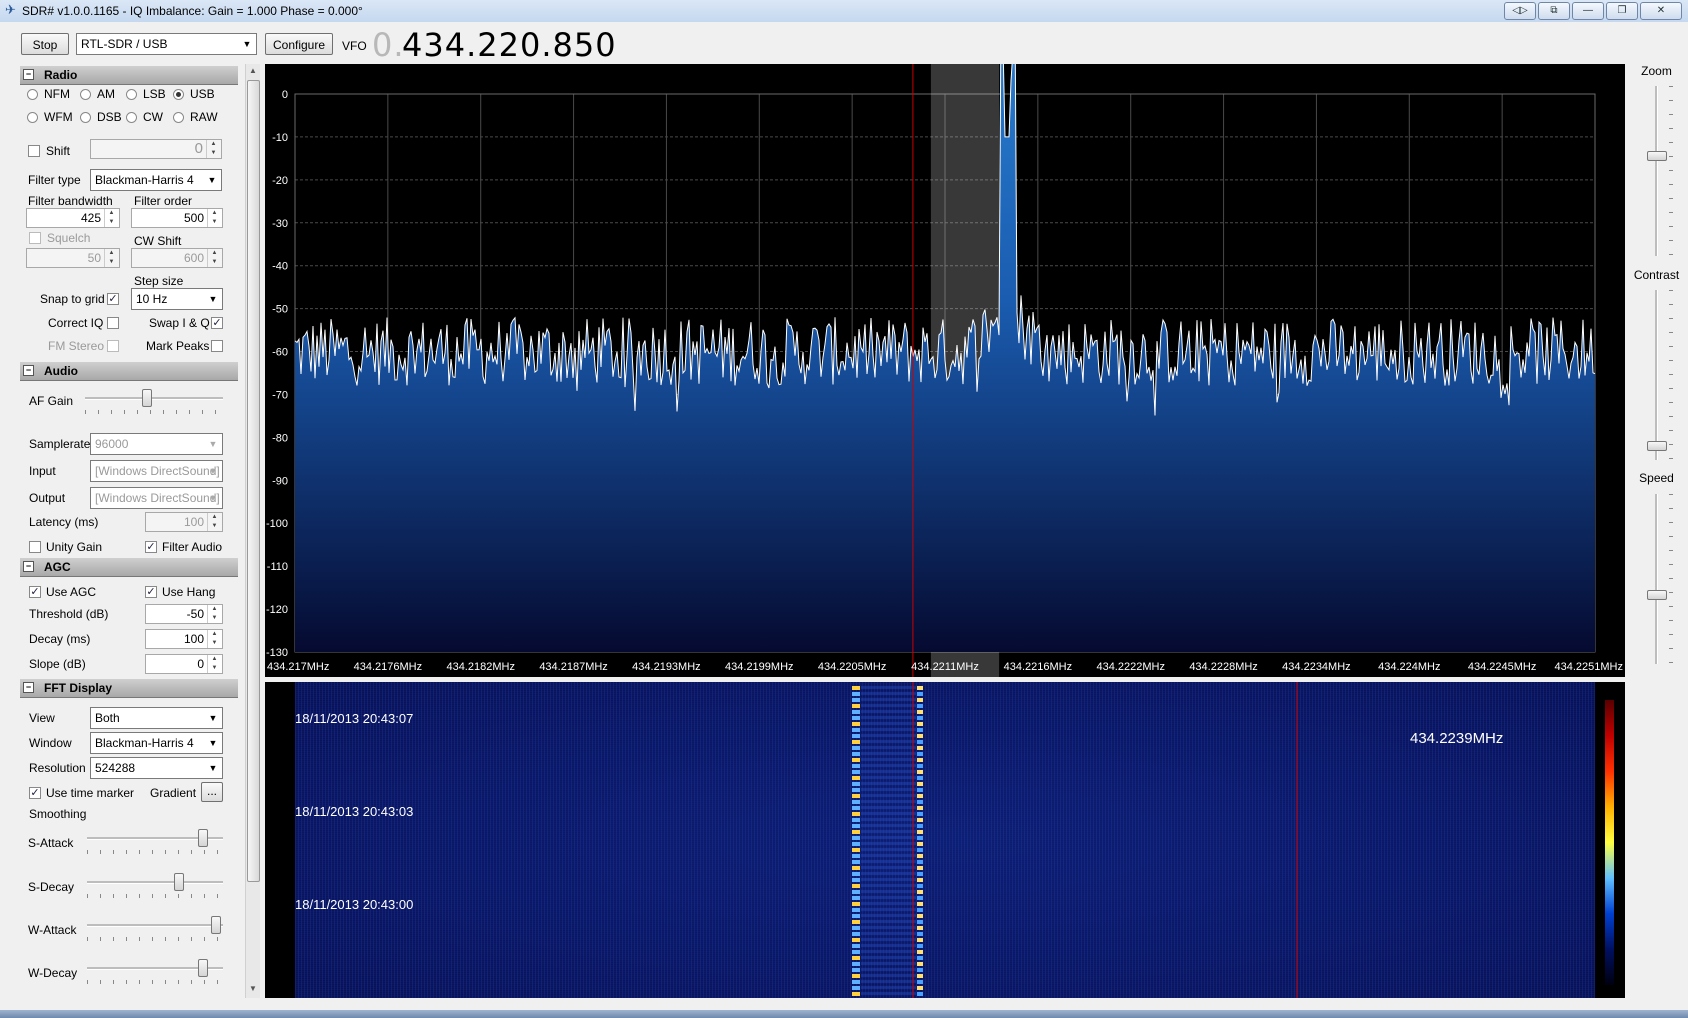 Image resolution: width=1688 pixels, height=1018 pixels. I want to click on use-hang-checkbox: ✓, so click(151, 592).